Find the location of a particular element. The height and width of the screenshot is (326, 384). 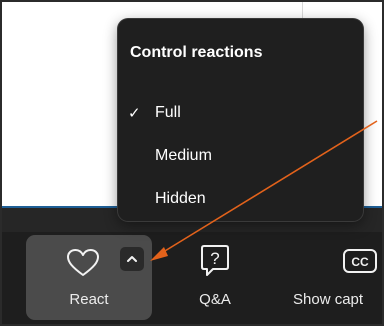

qa-label: Q&A is located at coordinates (215, 299).